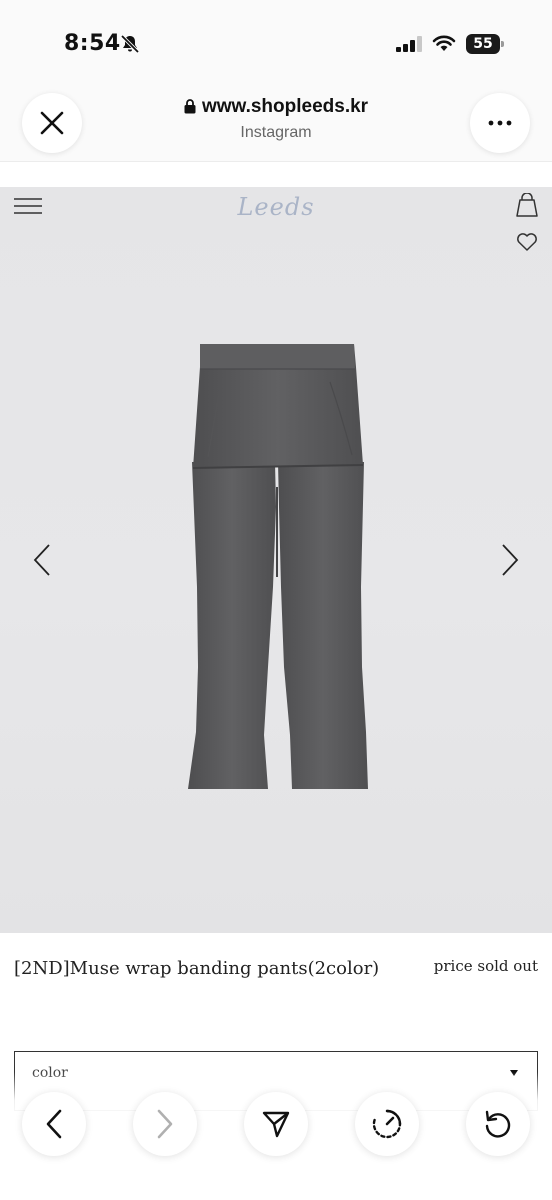  Describe the element at coordinates (527, 242) in the screenshot. I see `heart-icon` at that location.